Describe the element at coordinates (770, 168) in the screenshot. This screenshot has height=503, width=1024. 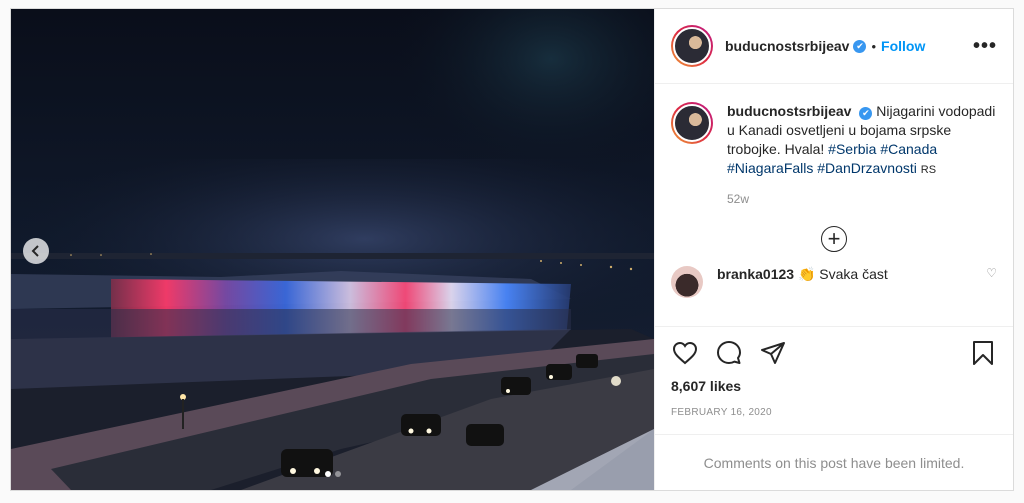
I see `hashtag-link: #NiagaraFalls` at that location.